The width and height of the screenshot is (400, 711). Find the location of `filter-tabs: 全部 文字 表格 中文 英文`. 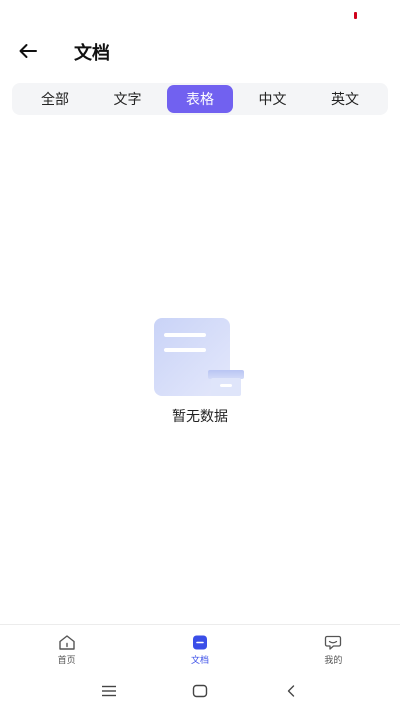

filter-tabs: 全部 文字 表格 中文 英文 is located at coordinates (200, 99).